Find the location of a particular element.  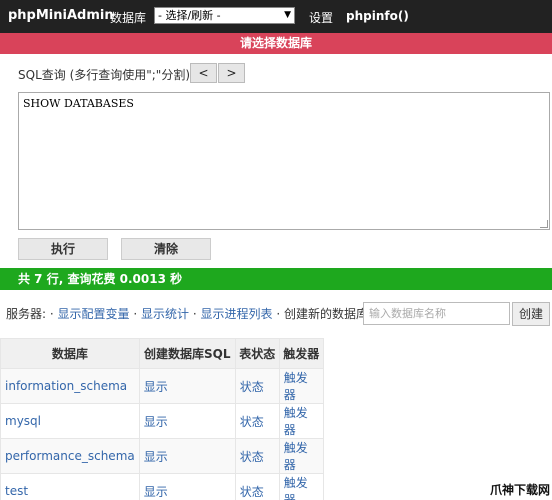

settings-link: 设置 is located at coordinates (321, 17).